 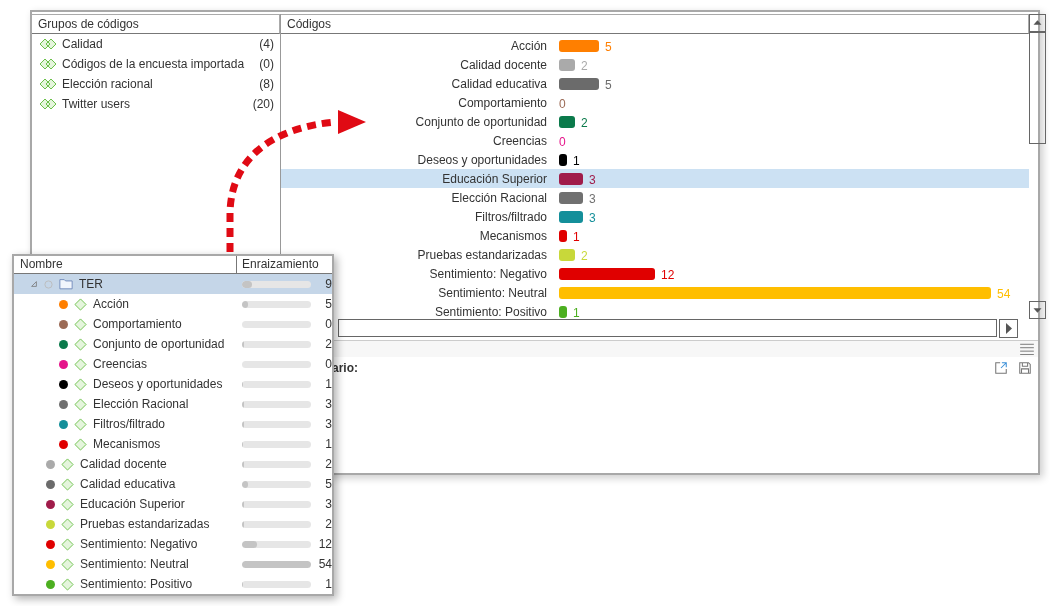 I want to click on groundedness-count: 54, so click(x=324, y=564).